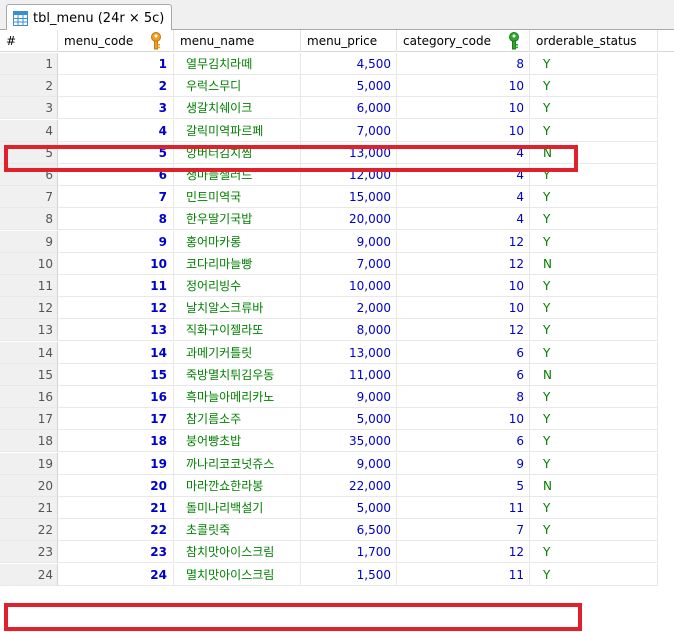 The height and width of the screenshot is (632, 674). Describe the element at coordinates (237, 397) in the screenshot. I see `cell-menu-name: 흑마늘아메리카노` at that location.